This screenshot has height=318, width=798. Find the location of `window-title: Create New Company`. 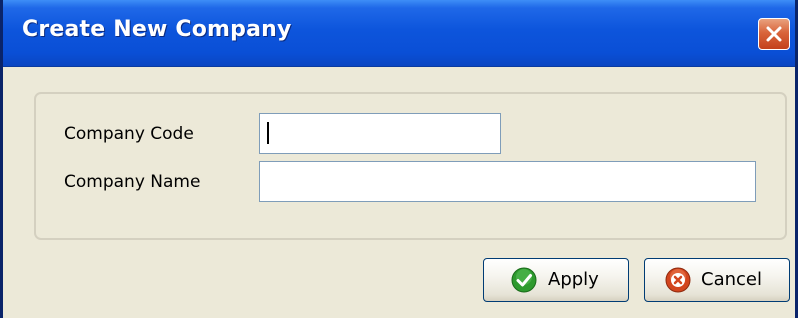

window-title: Create New Company is located at coordinates (157, 29).